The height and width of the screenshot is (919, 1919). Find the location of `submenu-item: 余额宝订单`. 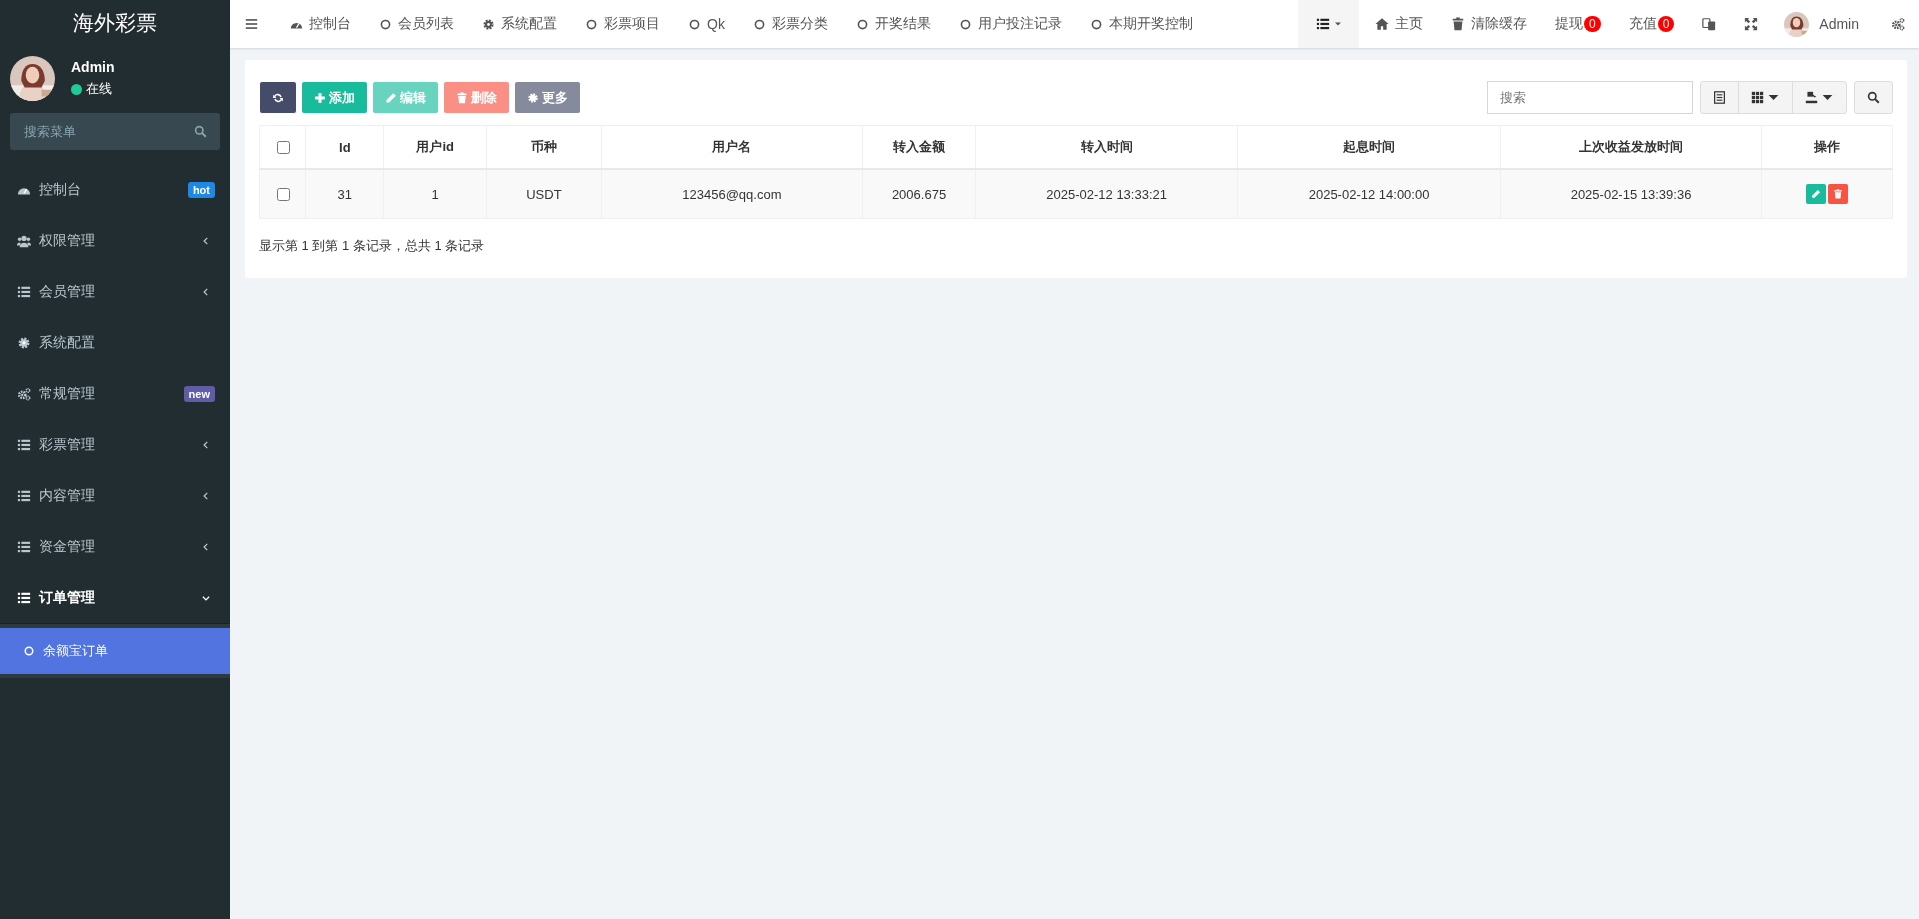

submenu-item: 余额宝订单 is located at coordinates (115, 651).